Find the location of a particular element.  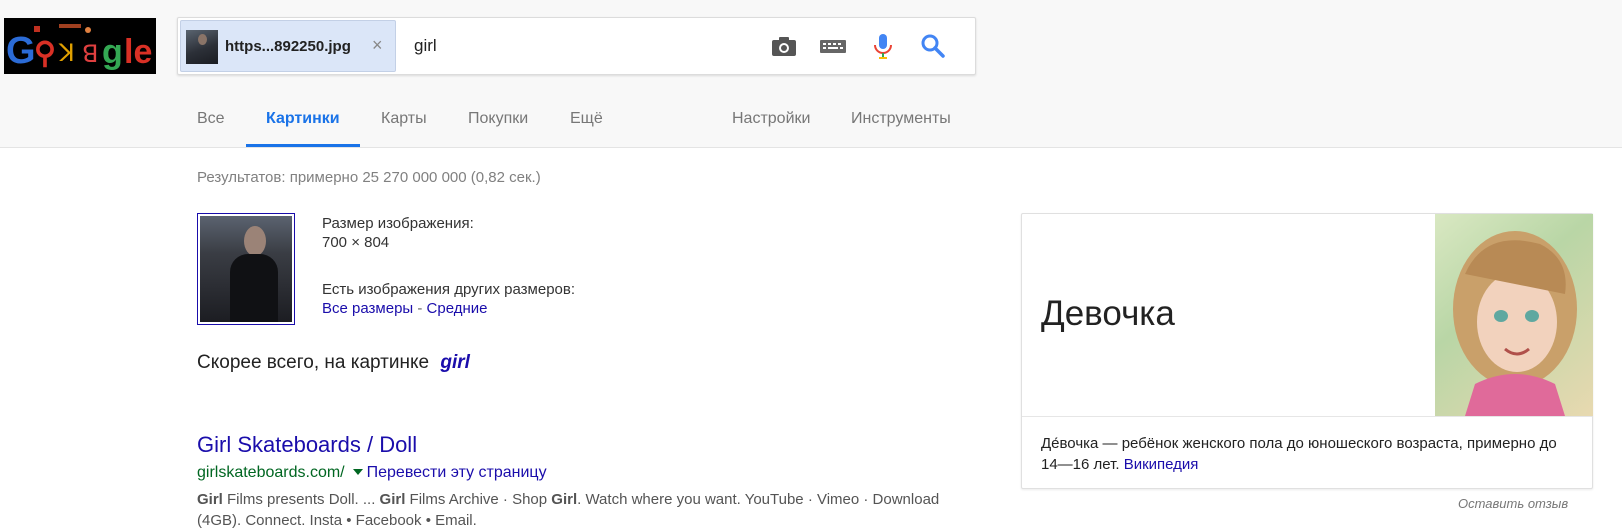

wikipedia-link: Википедия is located at coordinates (1161, 464).